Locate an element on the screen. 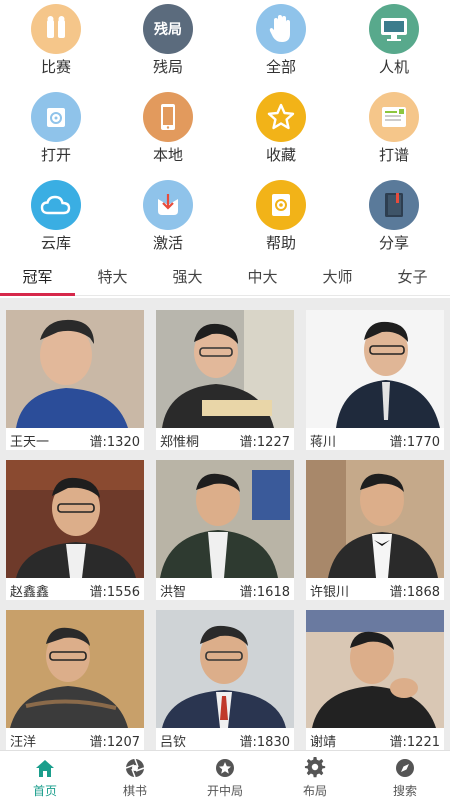 This screenshot has width=450, height=800. player-card: 洪智 谱:1618 is located at coordinates (225, 530).